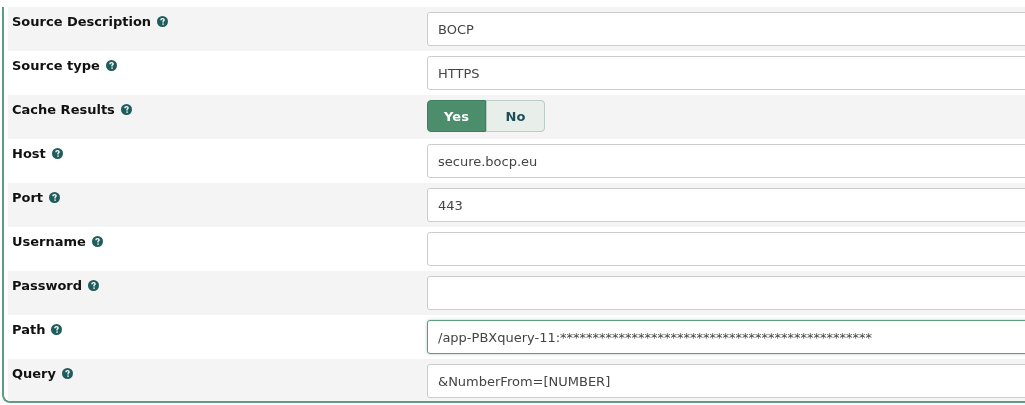  What do you see at coordinates (726, 73) in the screenshot?
I see `text-field: HTTPS` at bounding box center [726, 73].